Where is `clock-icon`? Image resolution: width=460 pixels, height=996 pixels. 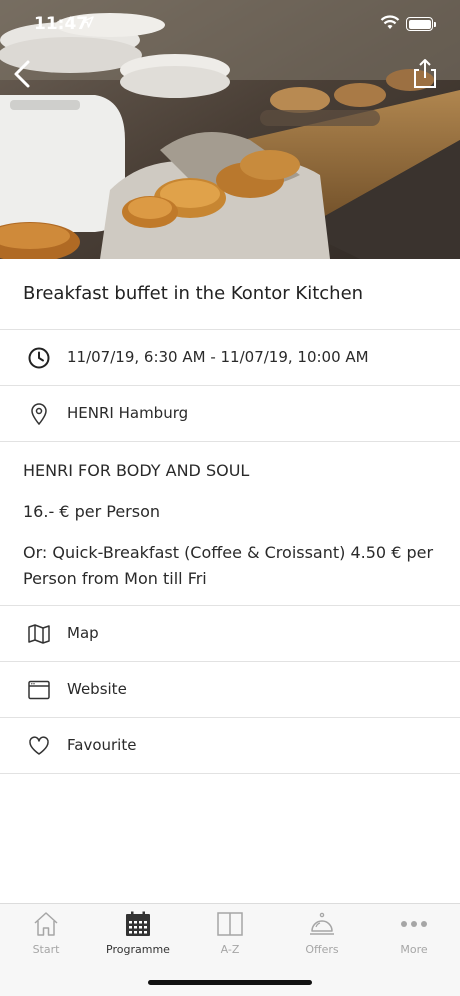 clock-icon is located at coordinates (39, 358).